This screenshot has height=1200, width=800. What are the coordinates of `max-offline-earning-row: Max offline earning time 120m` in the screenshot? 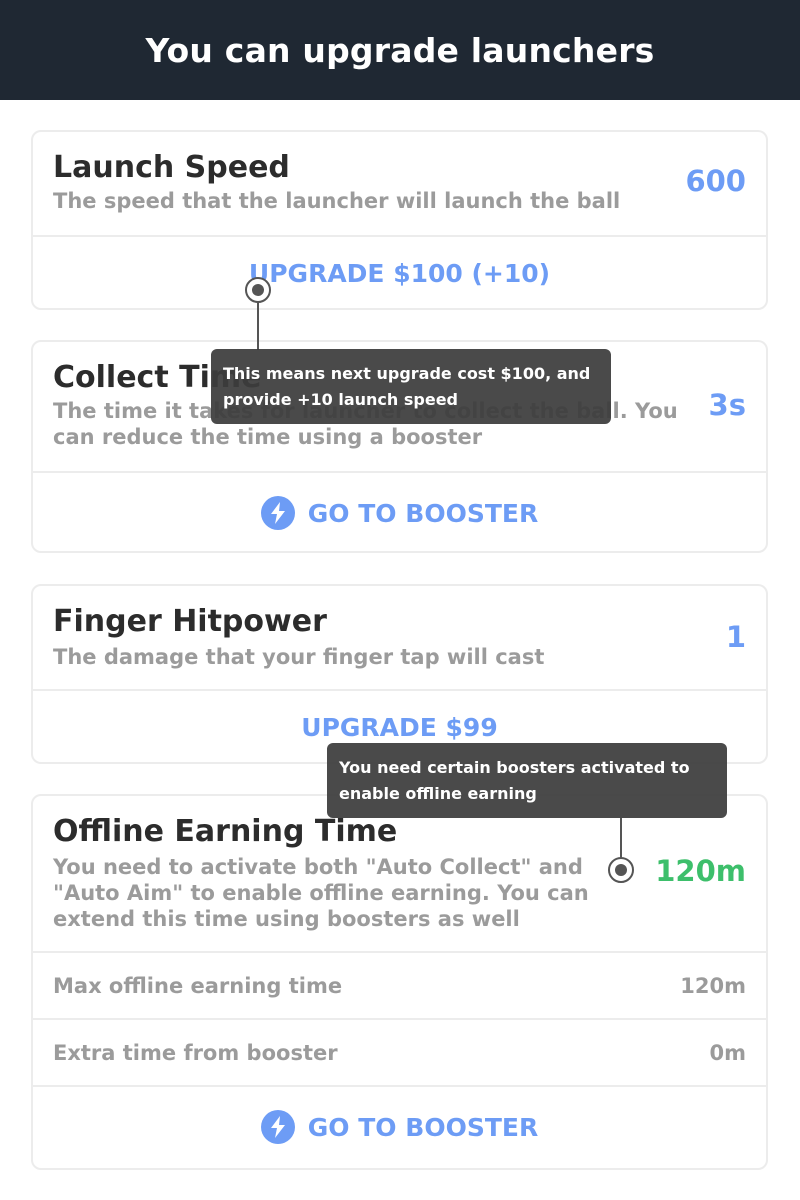 It's located at (399, 986).